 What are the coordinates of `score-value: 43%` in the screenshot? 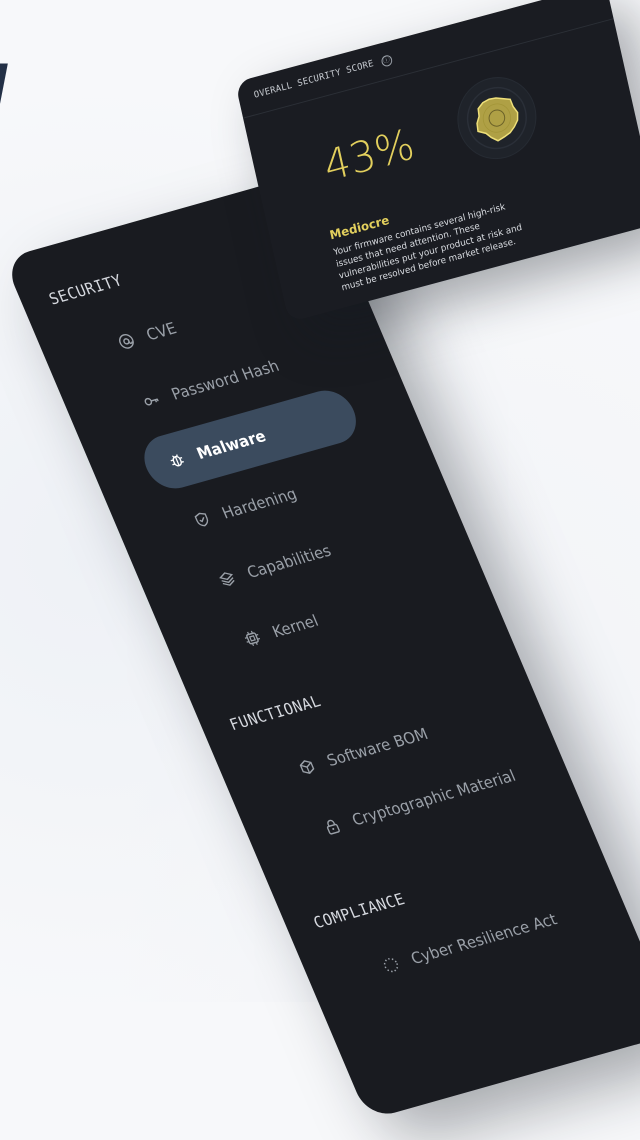 It's located at (369, 155).